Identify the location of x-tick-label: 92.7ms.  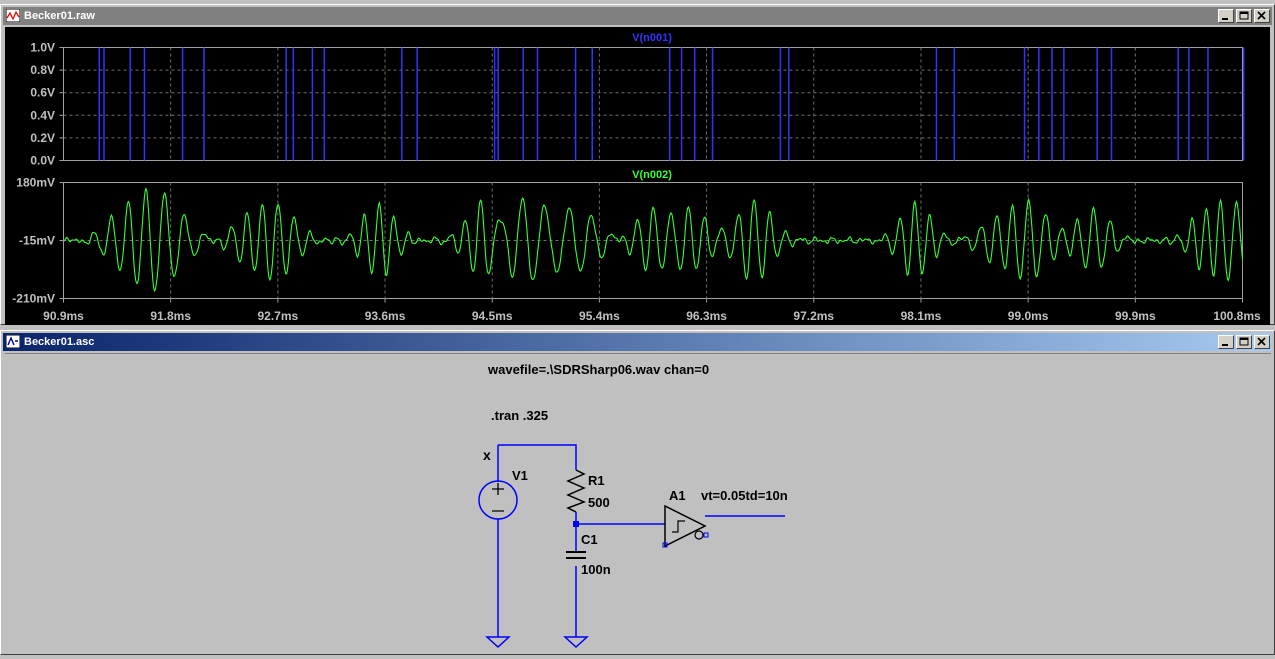
(278, 316).